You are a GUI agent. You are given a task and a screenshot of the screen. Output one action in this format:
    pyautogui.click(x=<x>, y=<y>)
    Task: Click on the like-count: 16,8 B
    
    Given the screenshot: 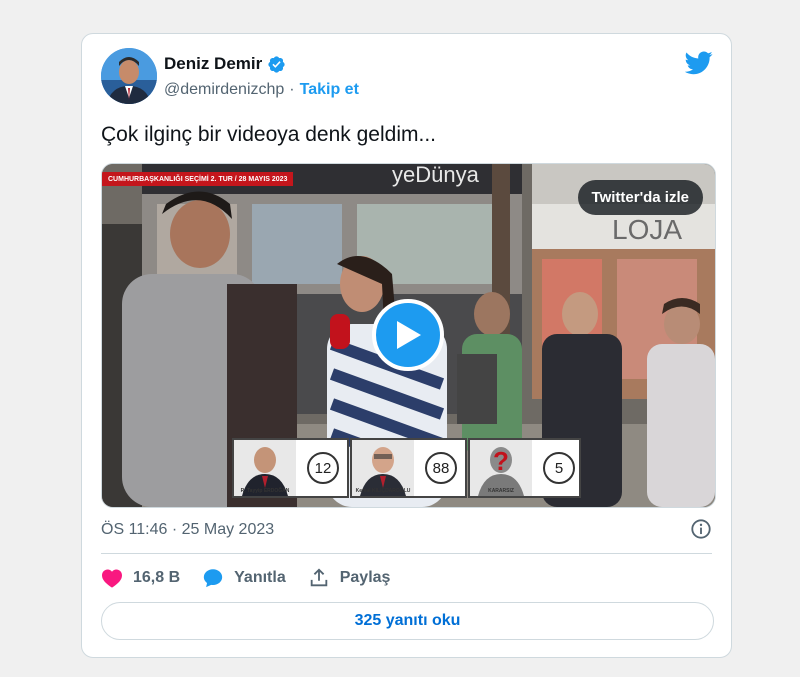 What is the action you would take?
    pyautogui.click(x=157, y=577)
    